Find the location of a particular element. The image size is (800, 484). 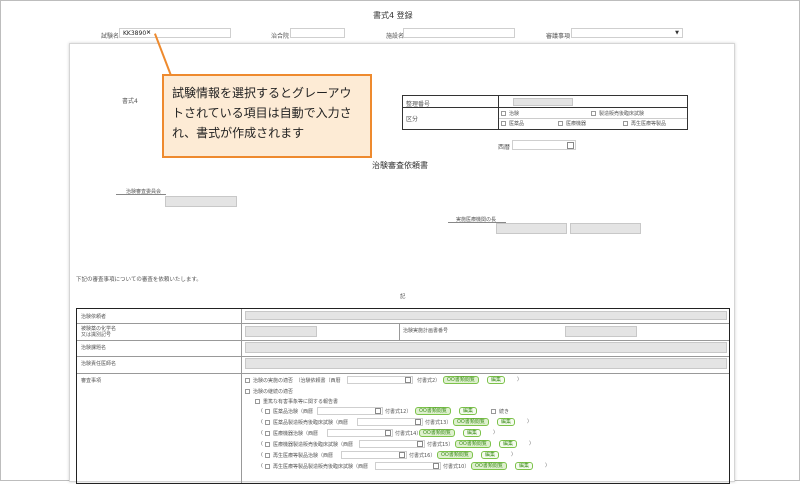

row5-doc-button: OO書類閲覧 is located at coordinates (471, 422).